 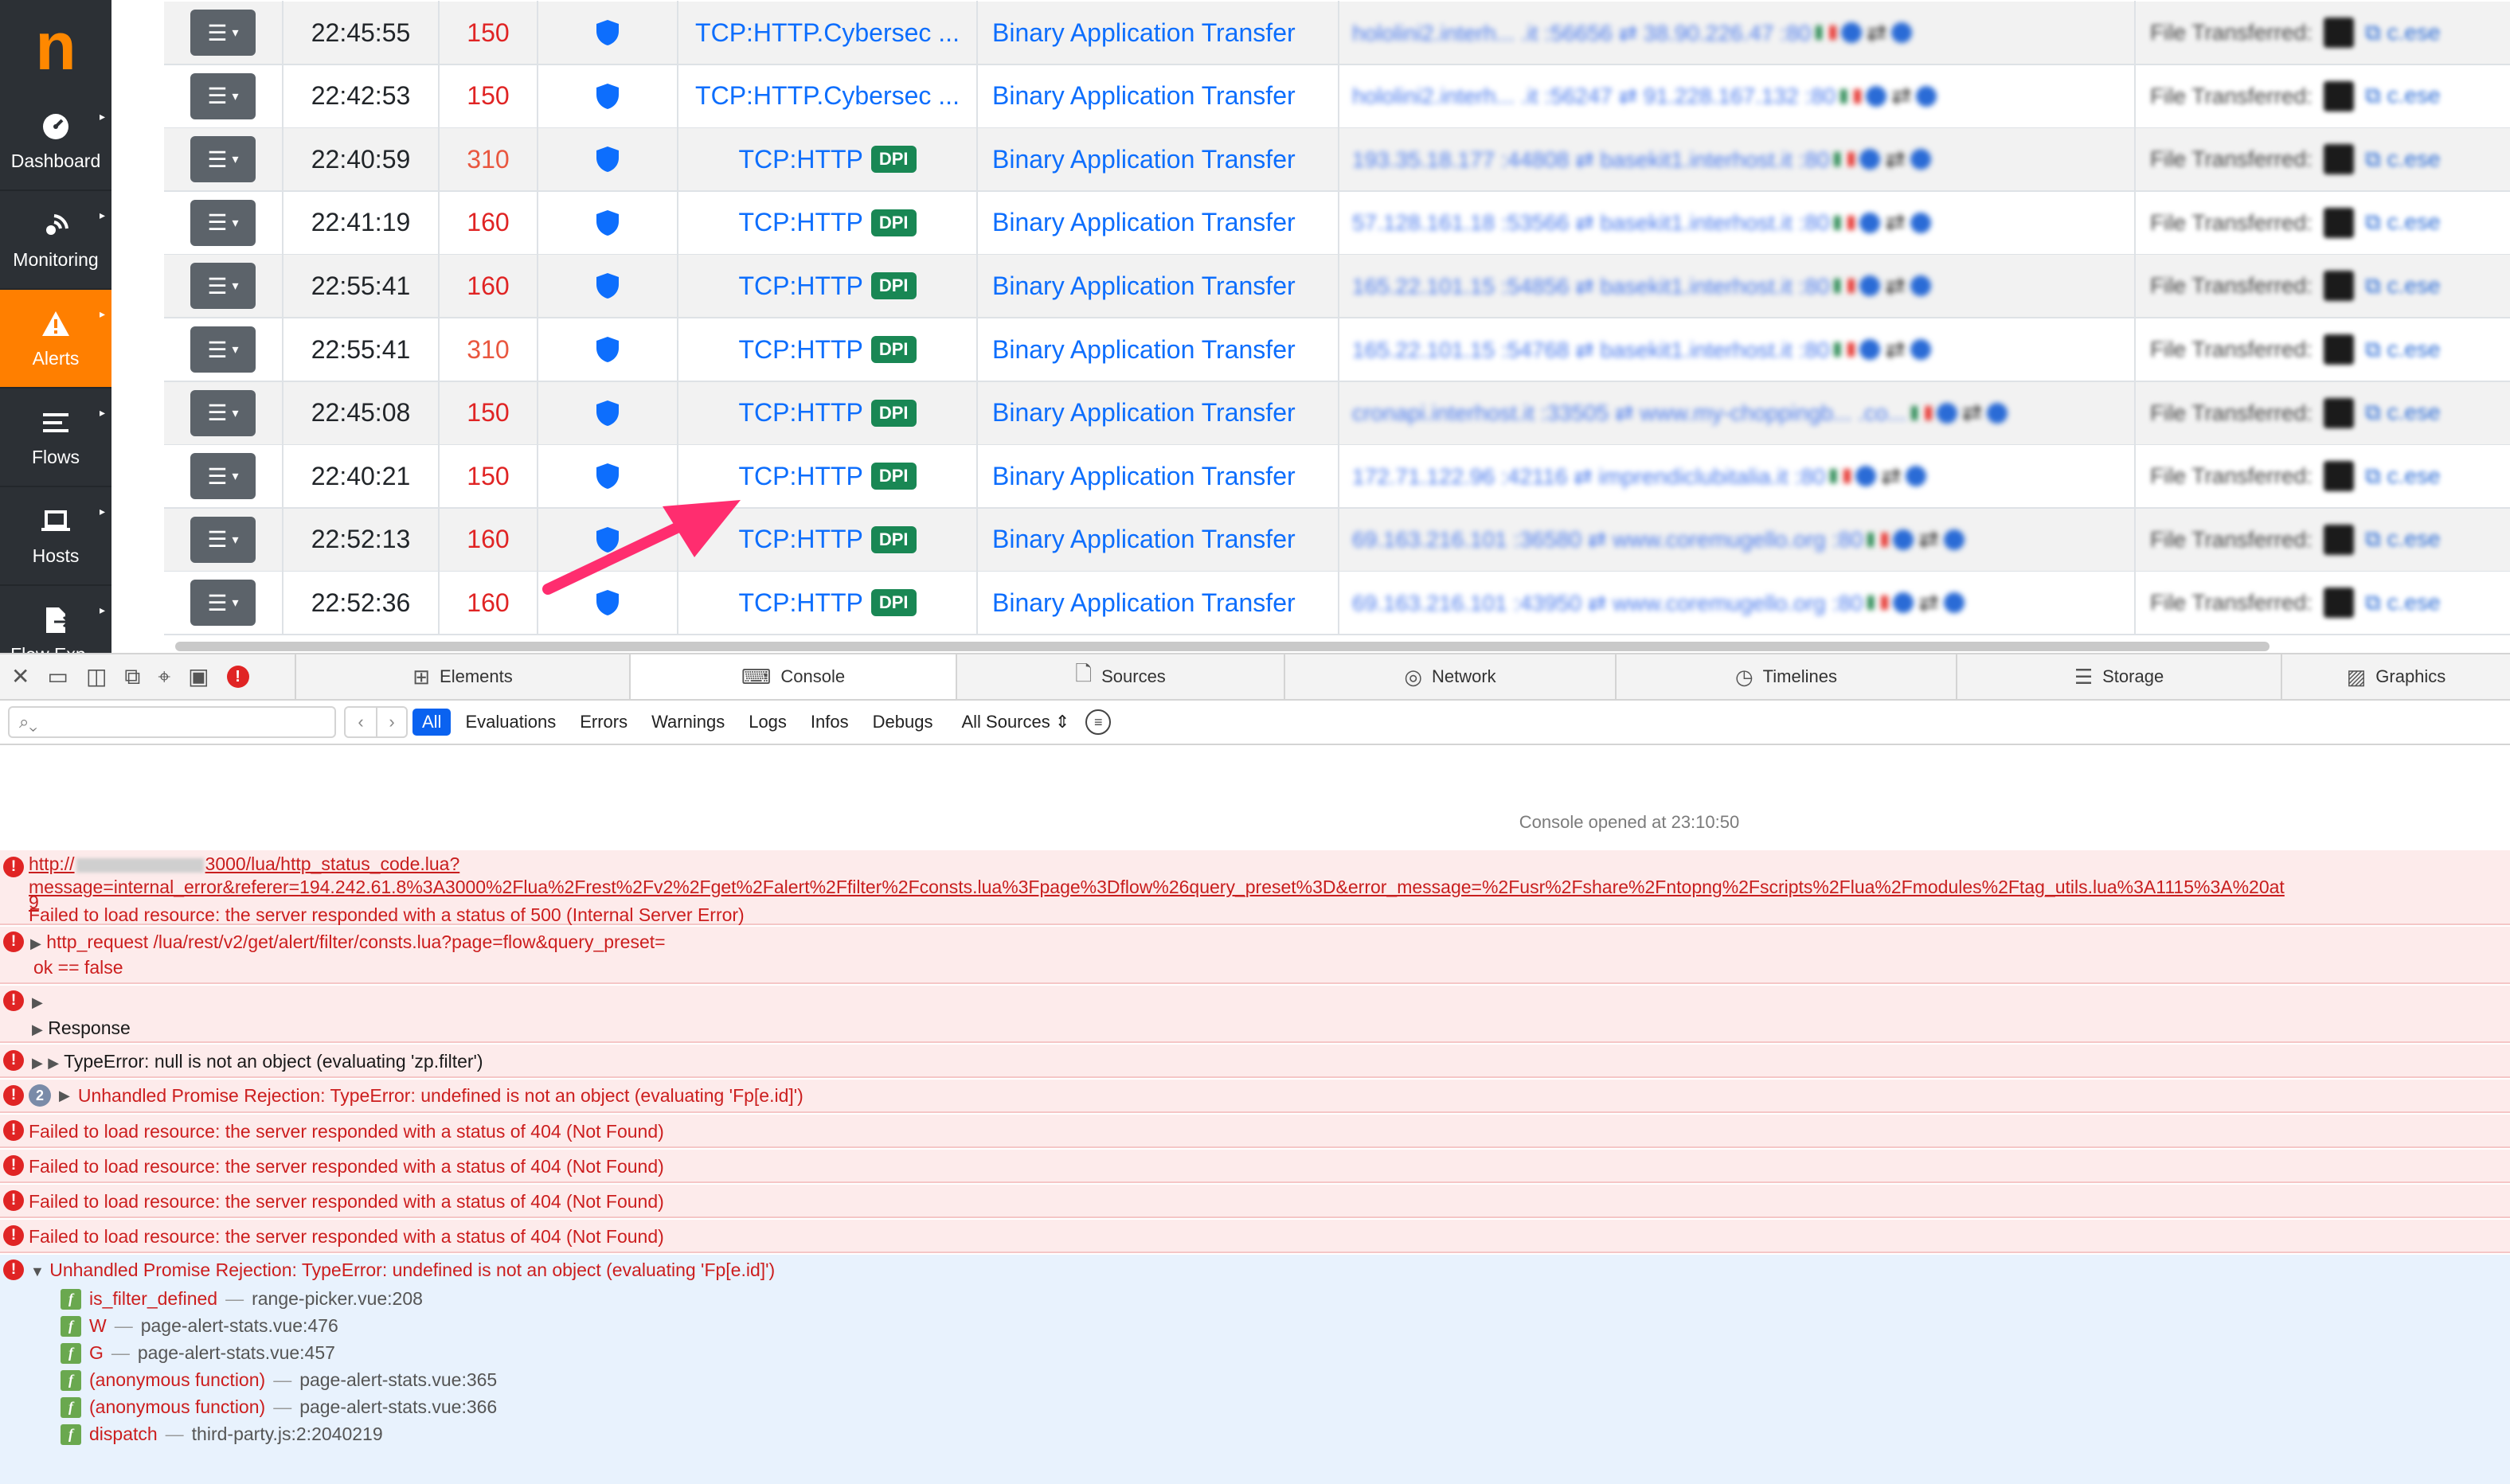 I want to click on close-icon: ✕, so click(x=20, y=677).